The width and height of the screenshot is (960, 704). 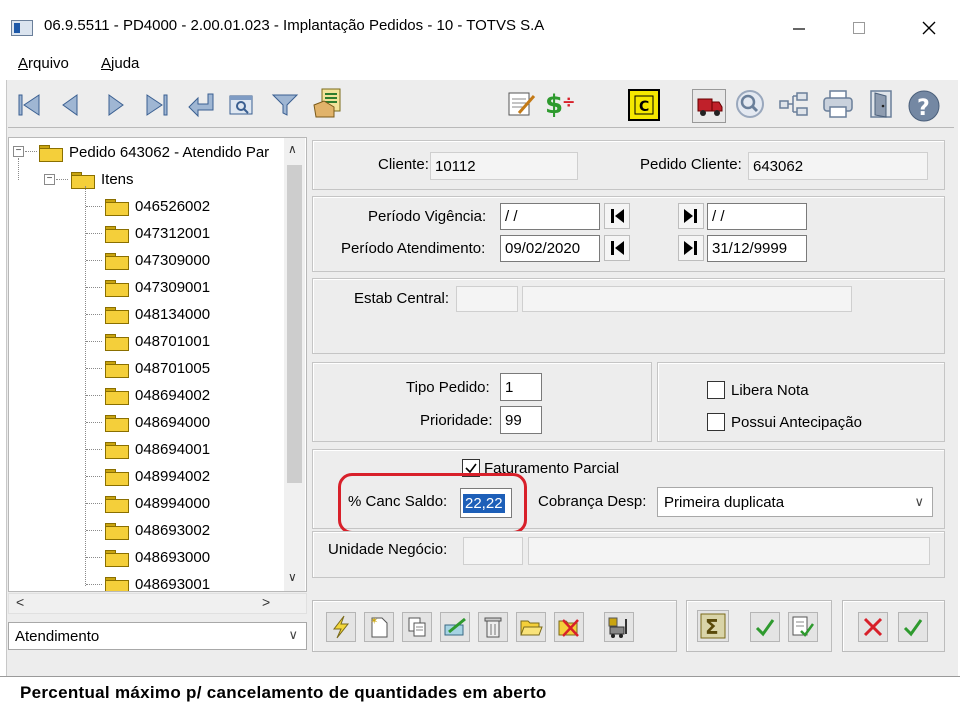 What do you see at coordinates (521, 387) in the screenshot?
I see `tipo-pedido-field: 1` at bounding box center [521, 387].